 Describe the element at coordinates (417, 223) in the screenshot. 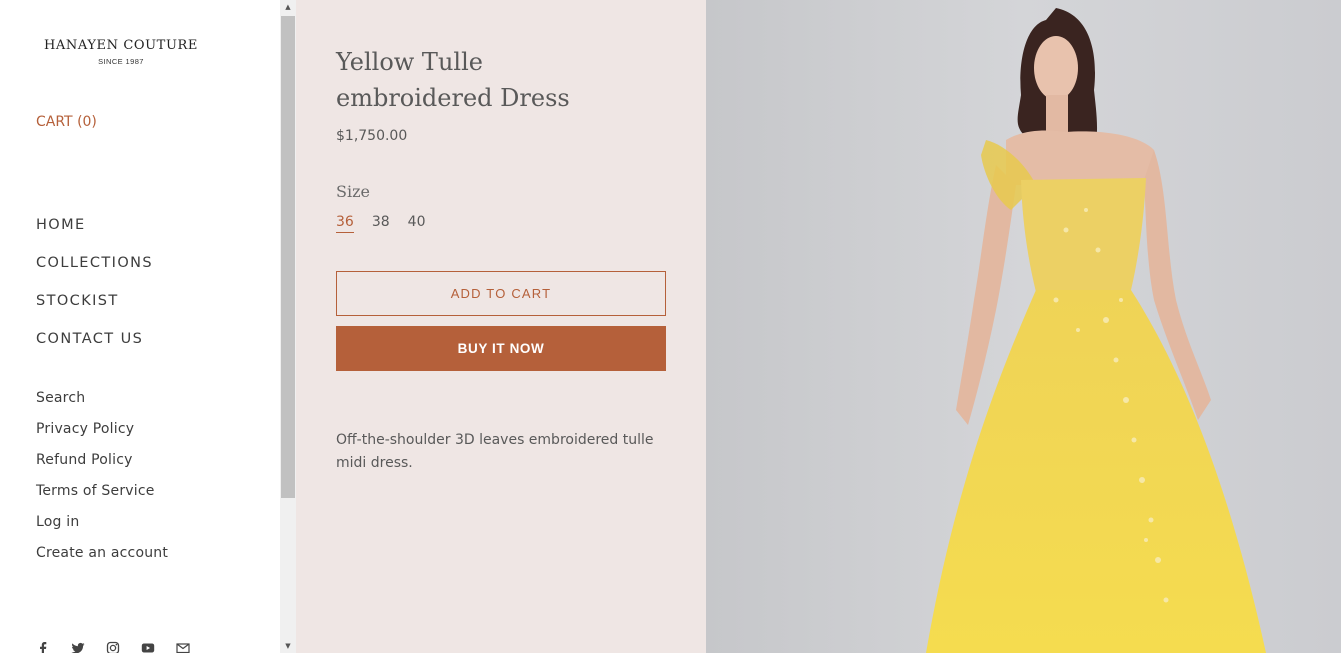

I see `size-option-40: 40` at that location.